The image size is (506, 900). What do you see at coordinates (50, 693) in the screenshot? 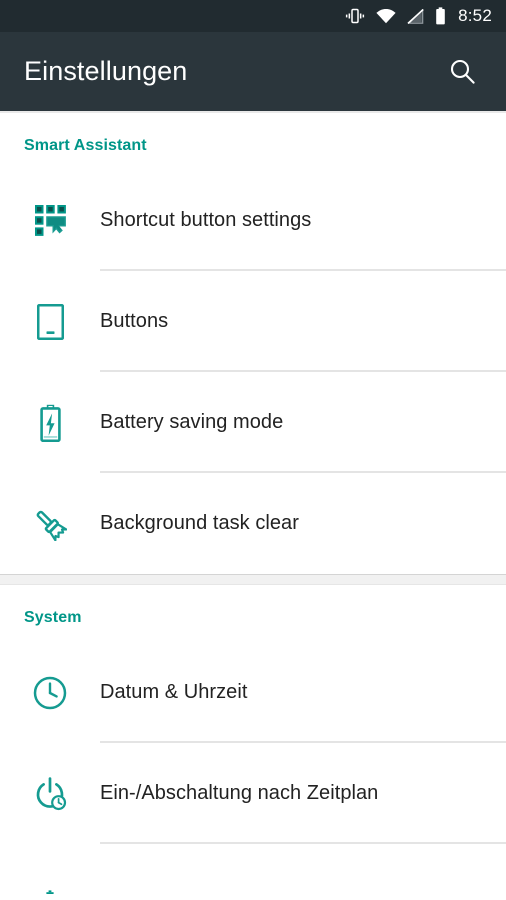
I see `clock-icon` at bounding box center [50, 693].